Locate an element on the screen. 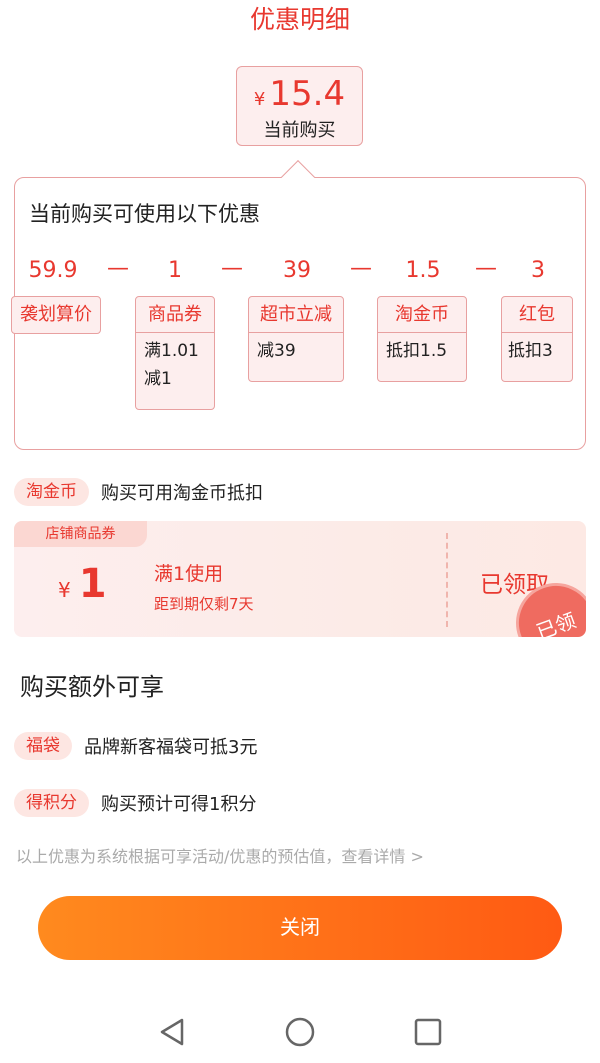 This screenshot has height=1063, width=600. home-icon is located at coordinates (300, 1032).